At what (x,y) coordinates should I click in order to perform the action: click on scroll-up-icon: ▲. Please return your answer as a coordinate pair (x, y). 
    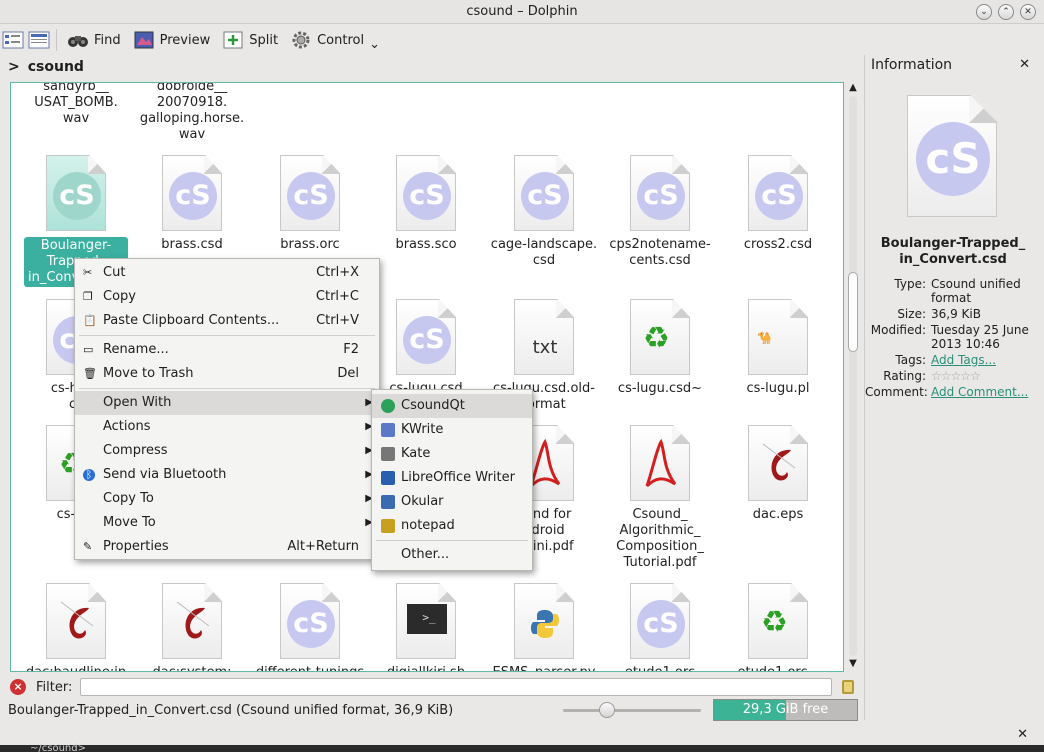
    Looking at the image, I should click on (853, 88).